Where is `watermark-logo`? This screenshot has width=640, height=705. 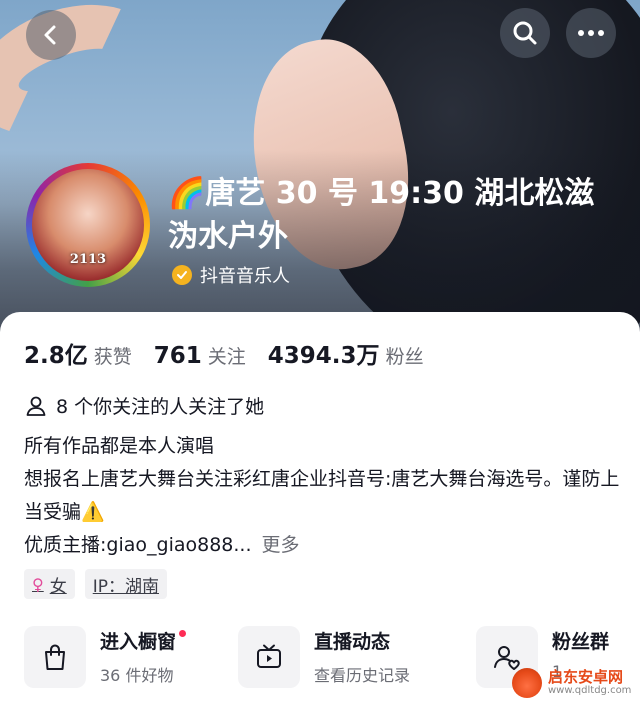 watermark-logo is located at coordinates (527, 682).